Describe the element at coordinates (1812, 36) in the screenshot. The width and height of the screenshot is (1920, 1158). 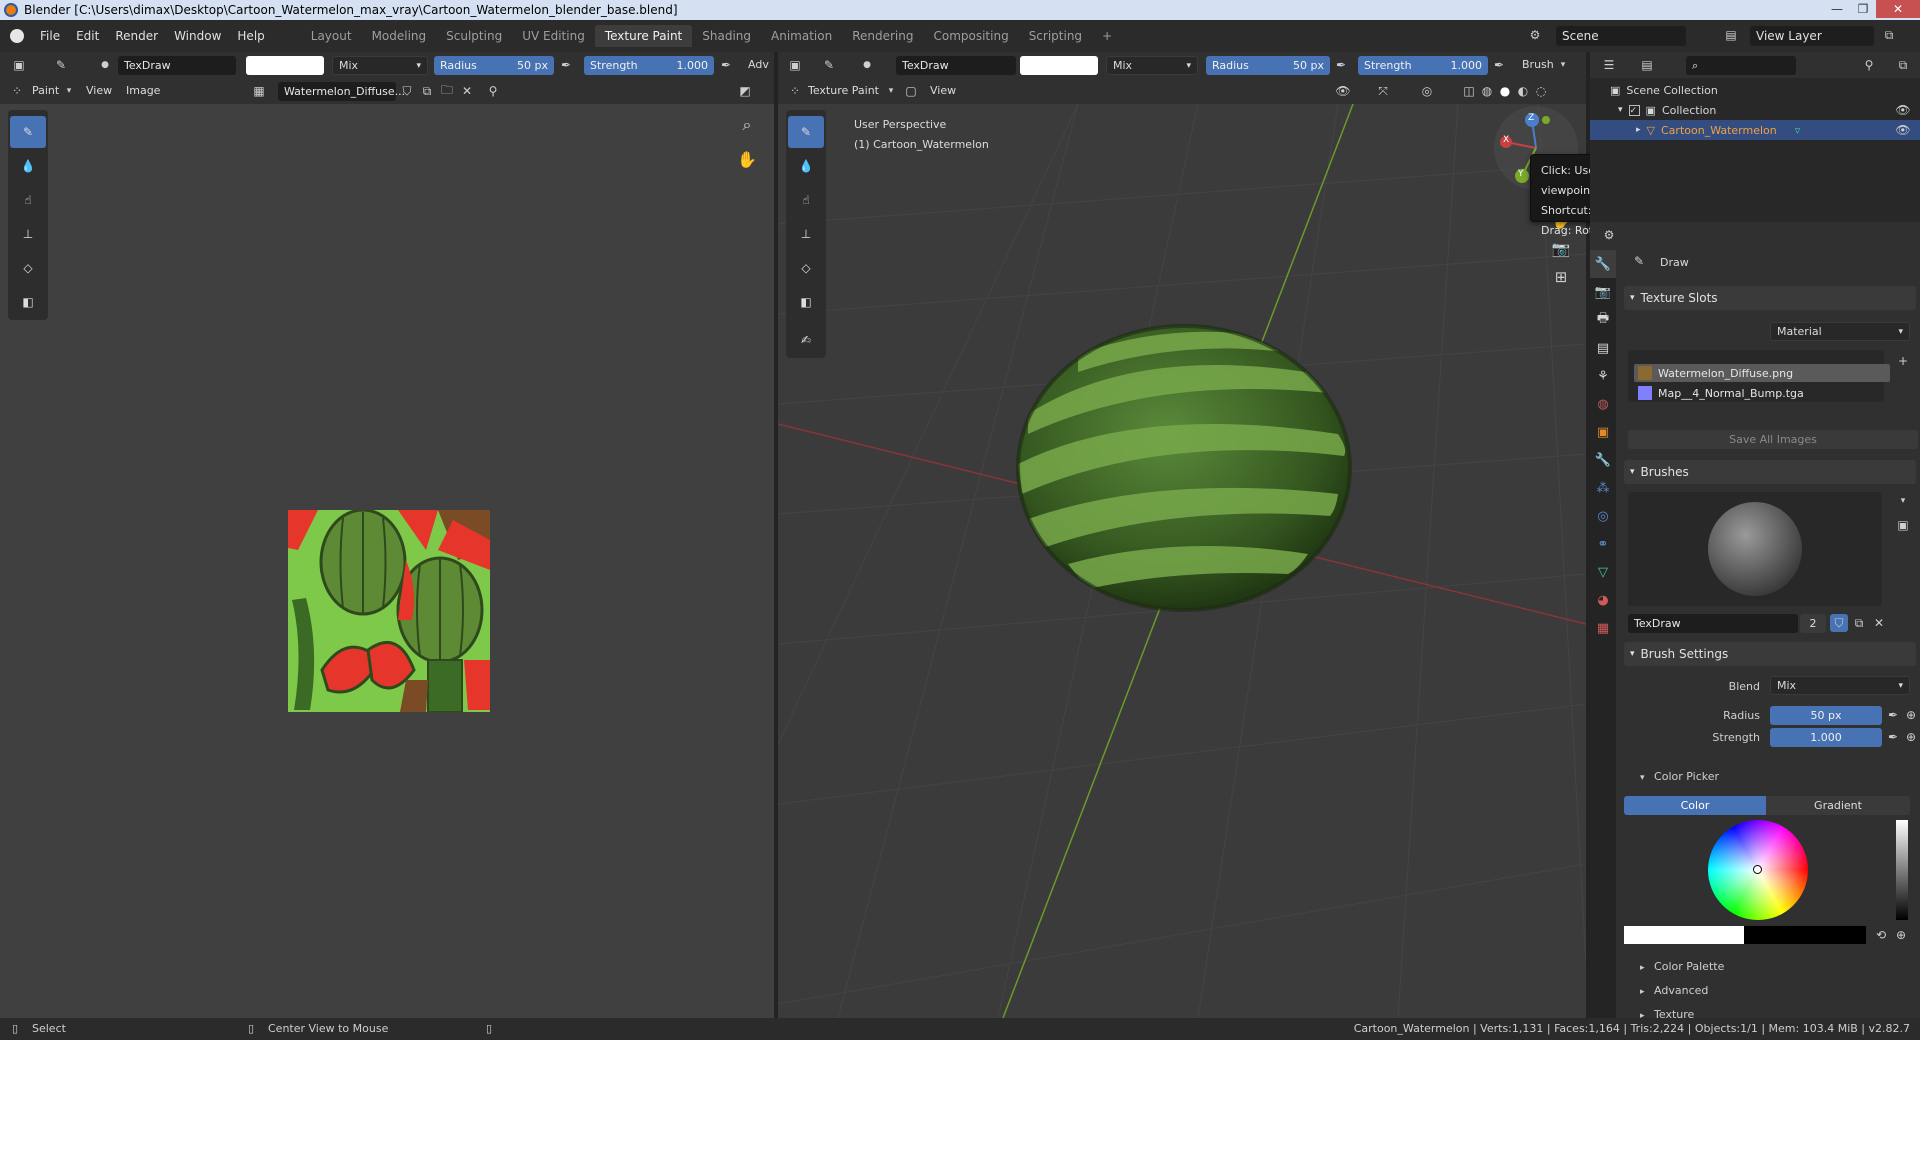
I see `view-layer-field: View Layer` at that location.